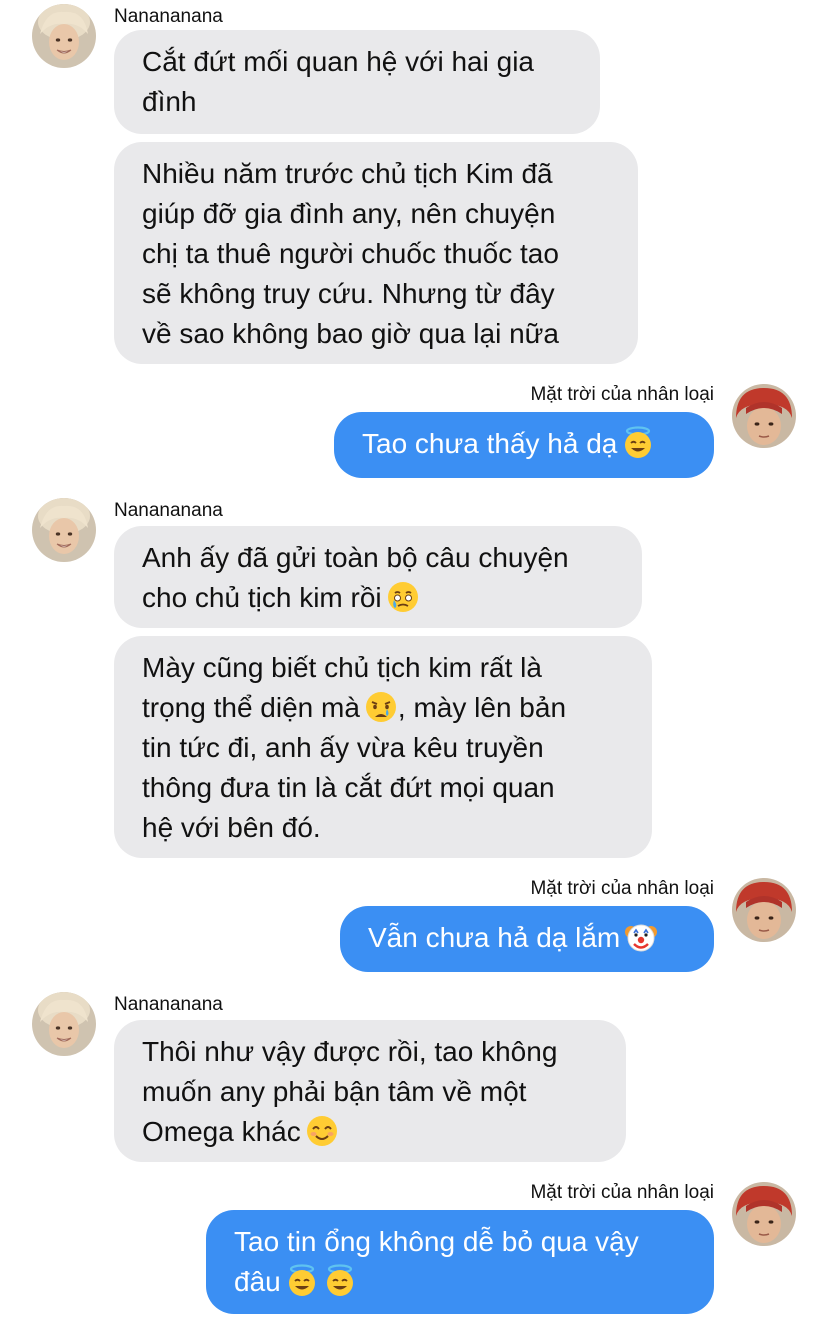 This screenshot has width=828, height=1320. What do you see at coordinates (347, 173) in the screenshot?
I see `message-text: Nhiều năm trước chủ tịch Kim đã` at bounding box center [347, 173].